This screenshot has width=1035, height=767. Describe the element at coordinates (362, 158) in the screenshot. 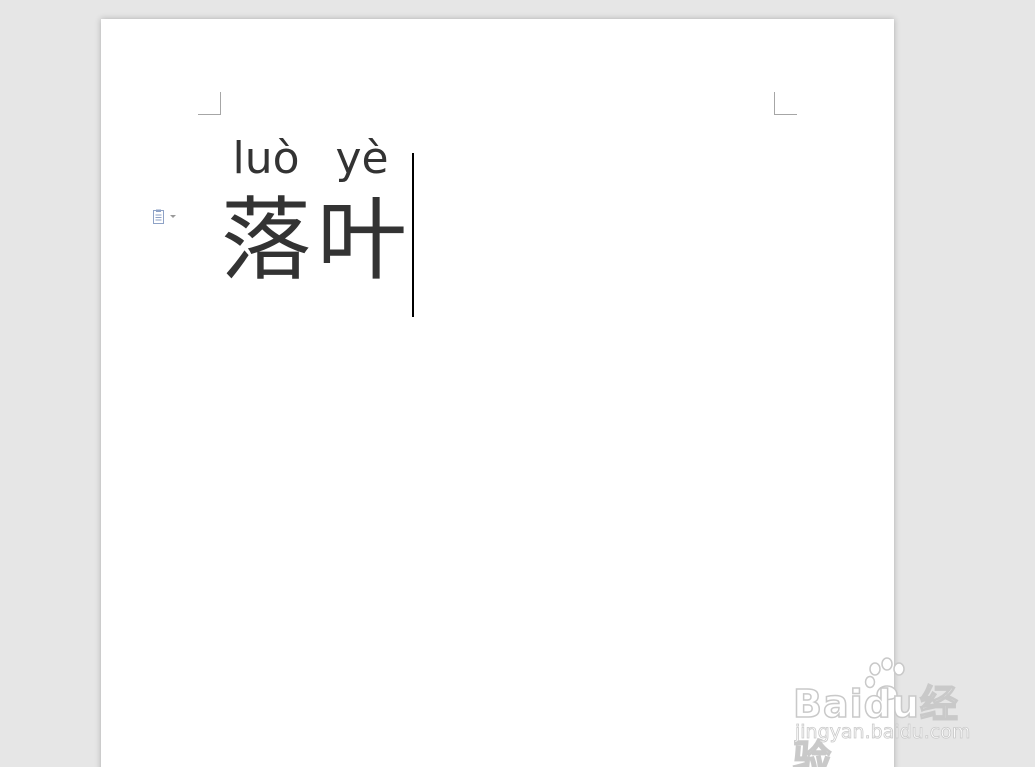

I see `pinyin-text: yè` at that location.